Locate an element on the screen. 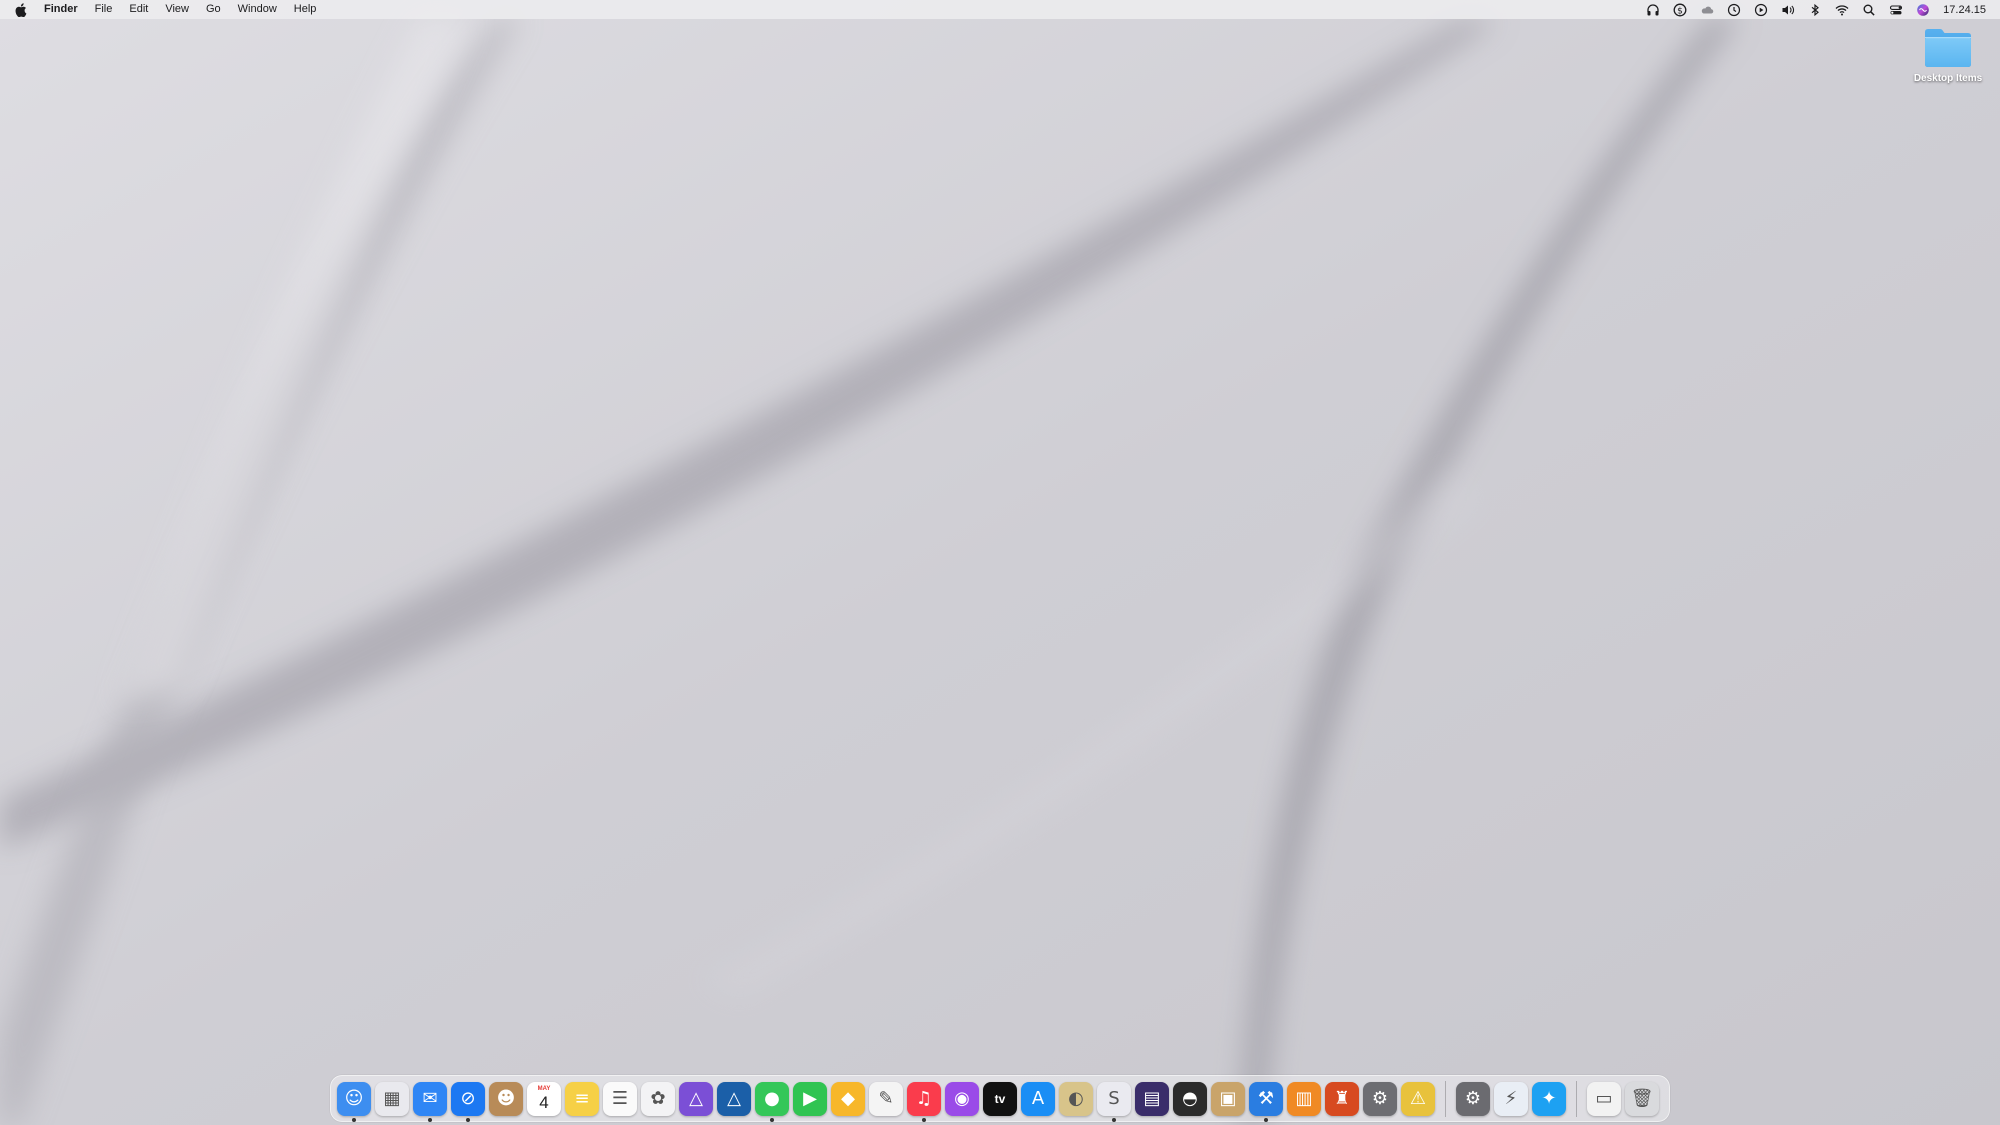  control-center-icon is located at coordinates (1896, 10).